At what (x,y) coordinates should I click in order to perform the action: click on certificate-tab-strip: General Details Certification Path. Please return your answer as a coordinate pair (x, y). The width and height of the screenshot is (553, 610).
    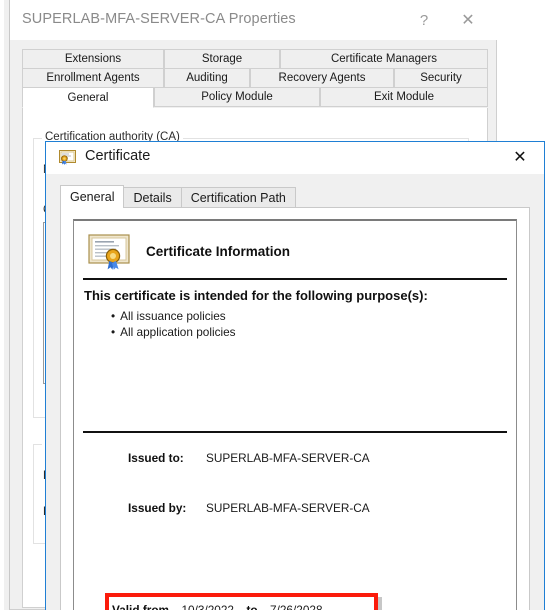
    Looking at the image, I should click on (178, 196).